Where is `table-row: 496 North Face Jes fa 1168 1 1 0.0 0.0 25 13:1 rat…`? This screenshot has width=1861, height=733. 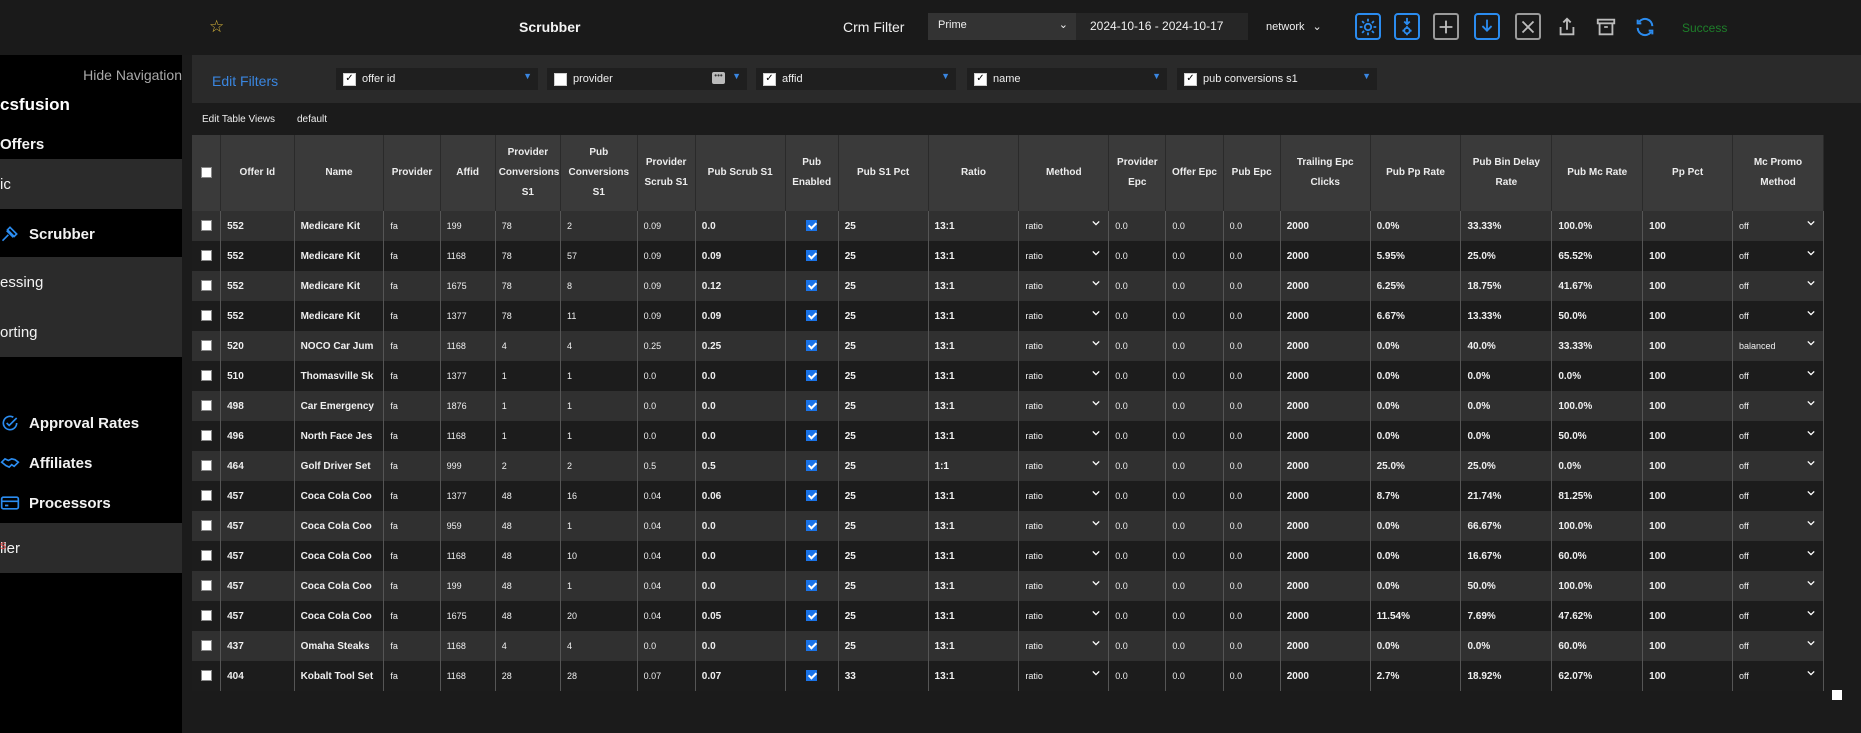 table-row: 496 North Face Jes fa 1168 1 1 0.0 0.0 25 13:1 rat… is located at coordinates (1008, 436).